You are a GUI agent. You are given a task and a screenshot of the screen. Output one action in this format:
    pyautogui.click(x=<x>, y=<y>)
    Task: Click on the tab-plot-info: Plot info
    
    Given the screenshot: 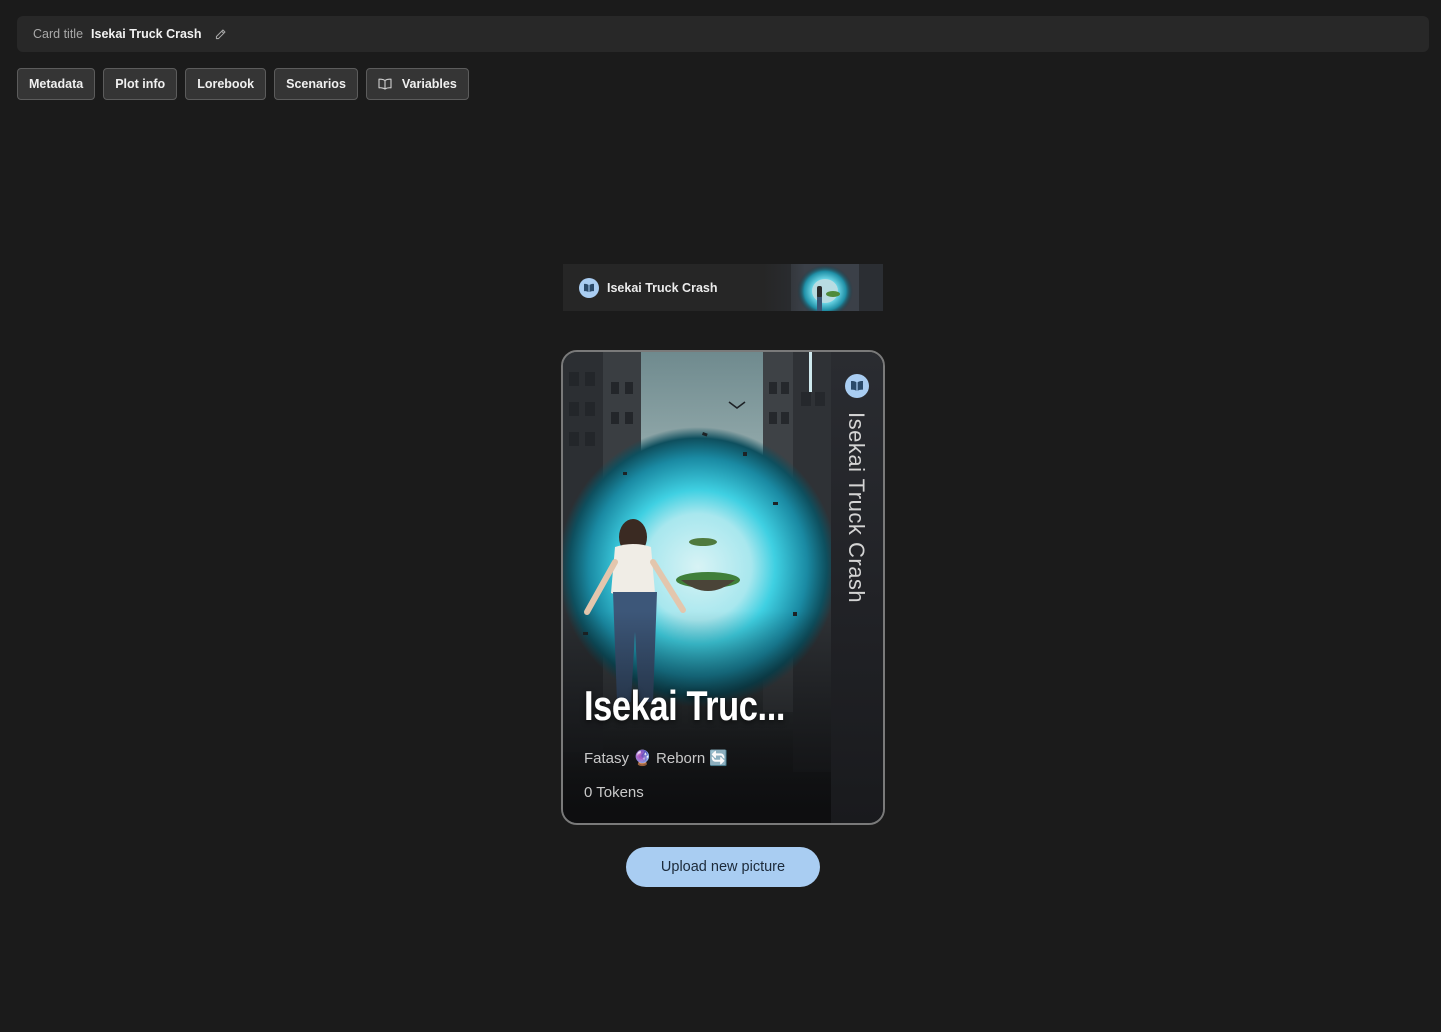 What is the action you would take?
    pyautogui.click(x=140, y=84)
    